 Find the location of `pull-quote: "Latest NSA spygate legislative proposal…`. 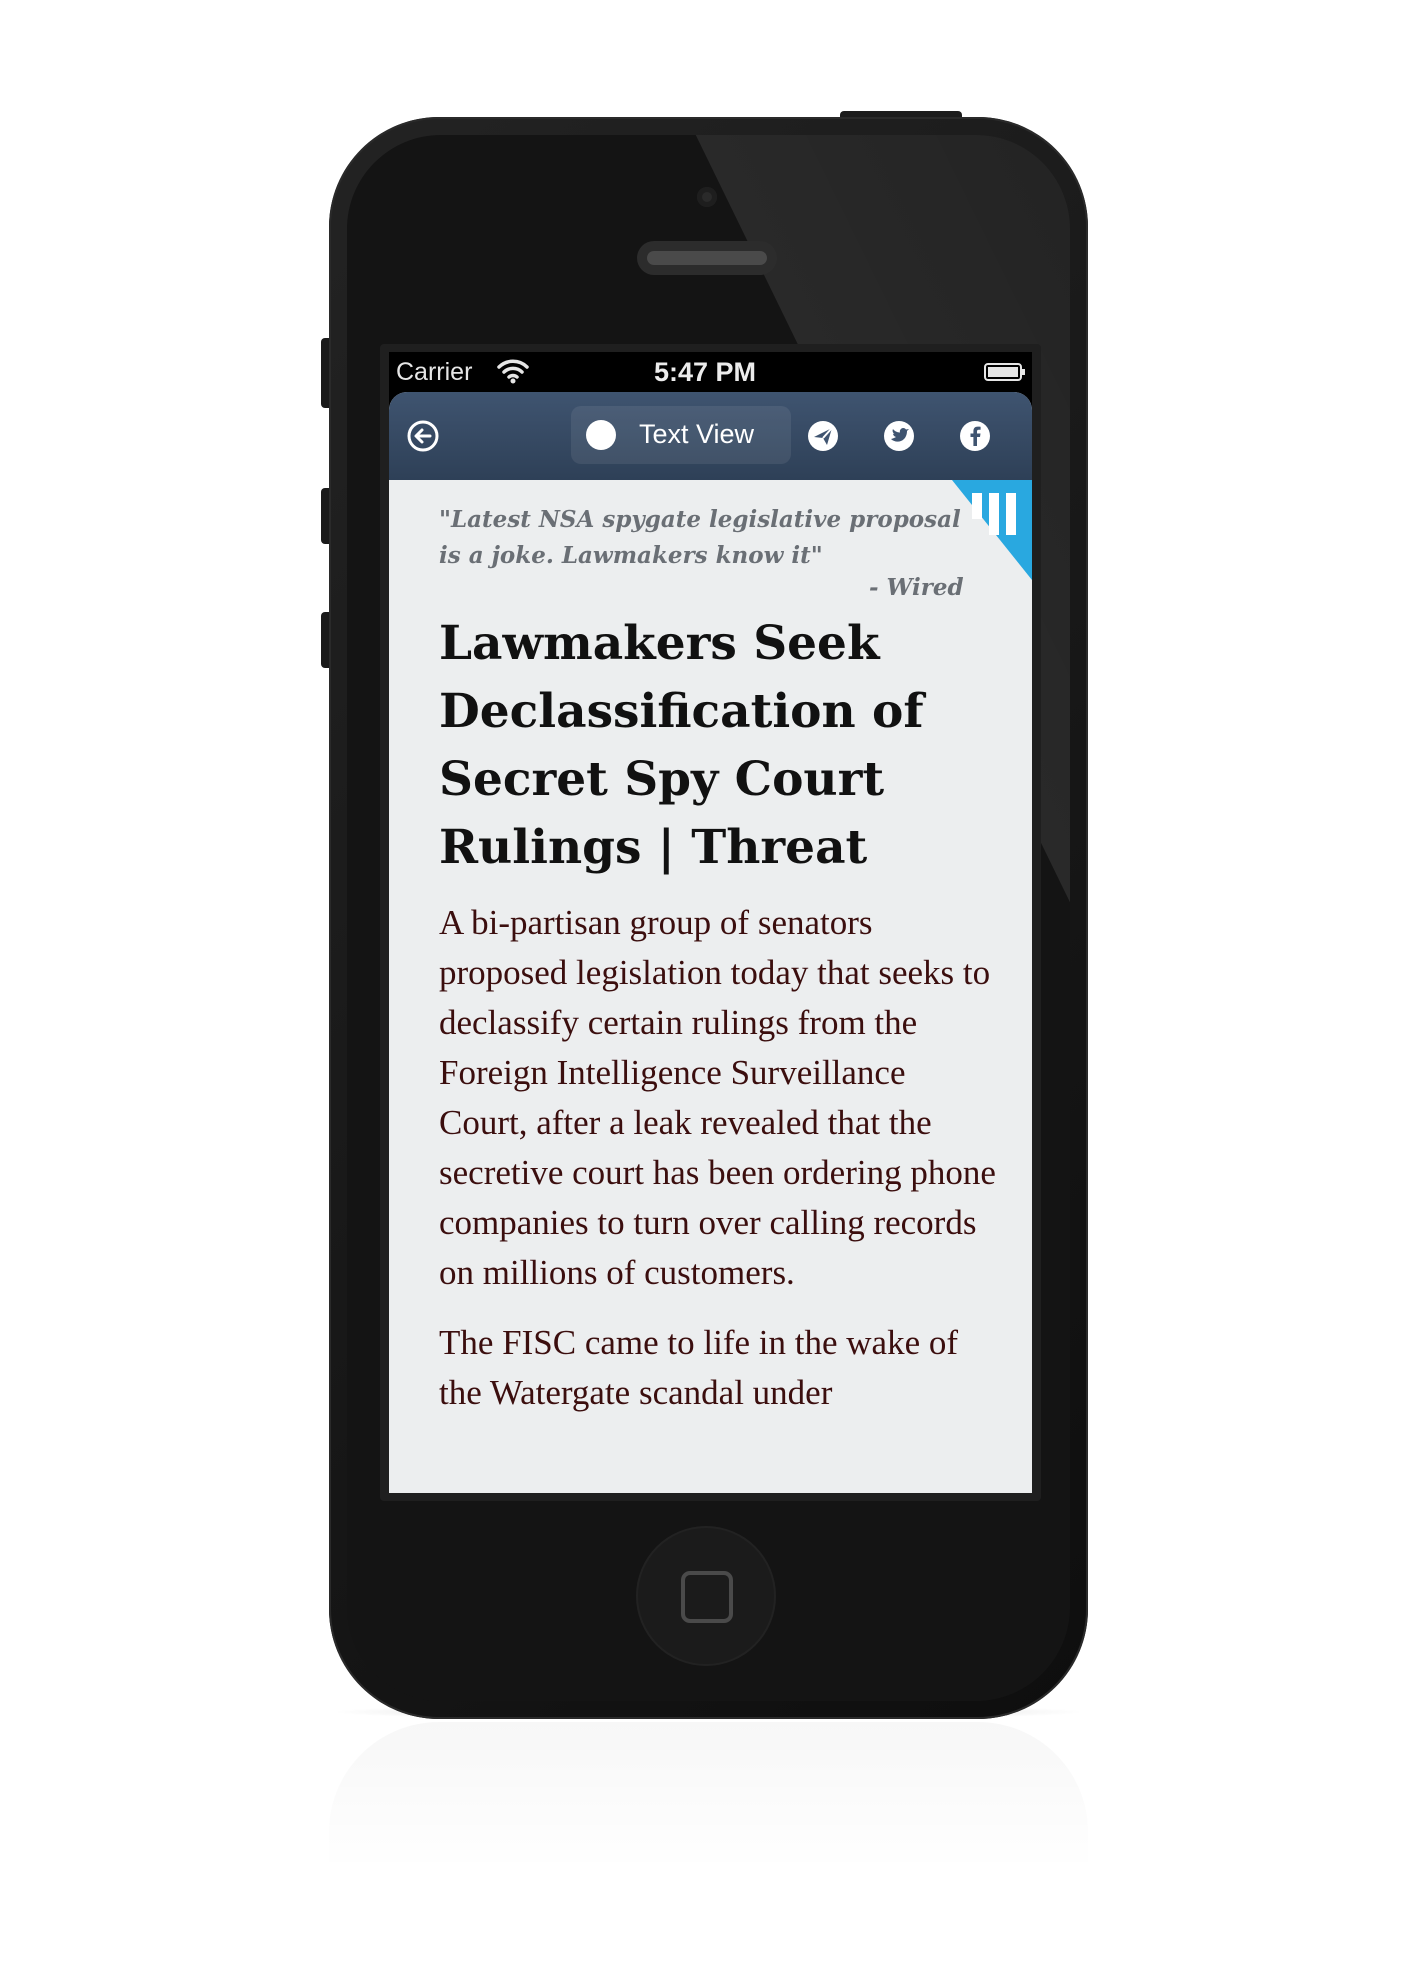

pull-quote: "Latest NSA spygate legislative proposal… is located at coordinates (700, 537).